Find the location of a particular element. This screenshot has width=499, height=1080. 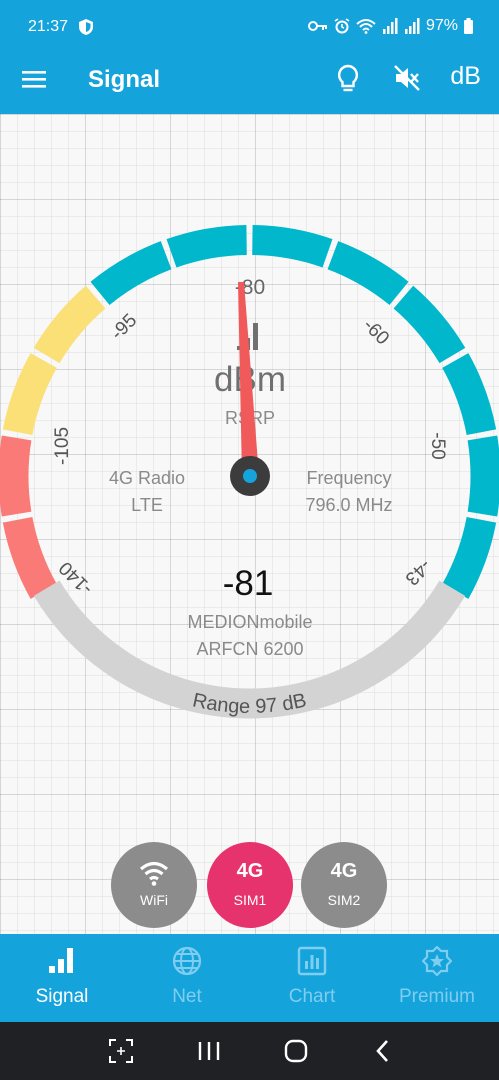

battery-icon is located at coordinates (468, 26).